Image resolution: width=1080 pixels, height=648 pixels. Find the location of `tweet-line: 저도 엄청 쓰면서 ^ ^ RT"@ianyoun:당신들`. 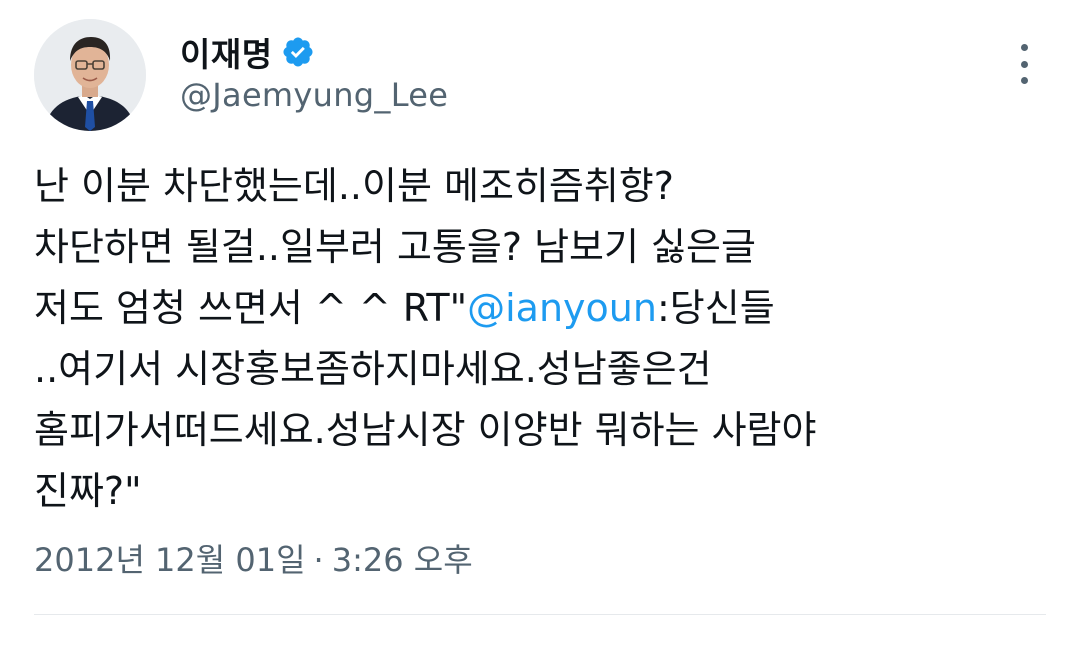

tweet-line: 저도 엄청 쓰면서 ^ ^ RT"@ianyoun:당신들 is located at coordinates (539, 308).